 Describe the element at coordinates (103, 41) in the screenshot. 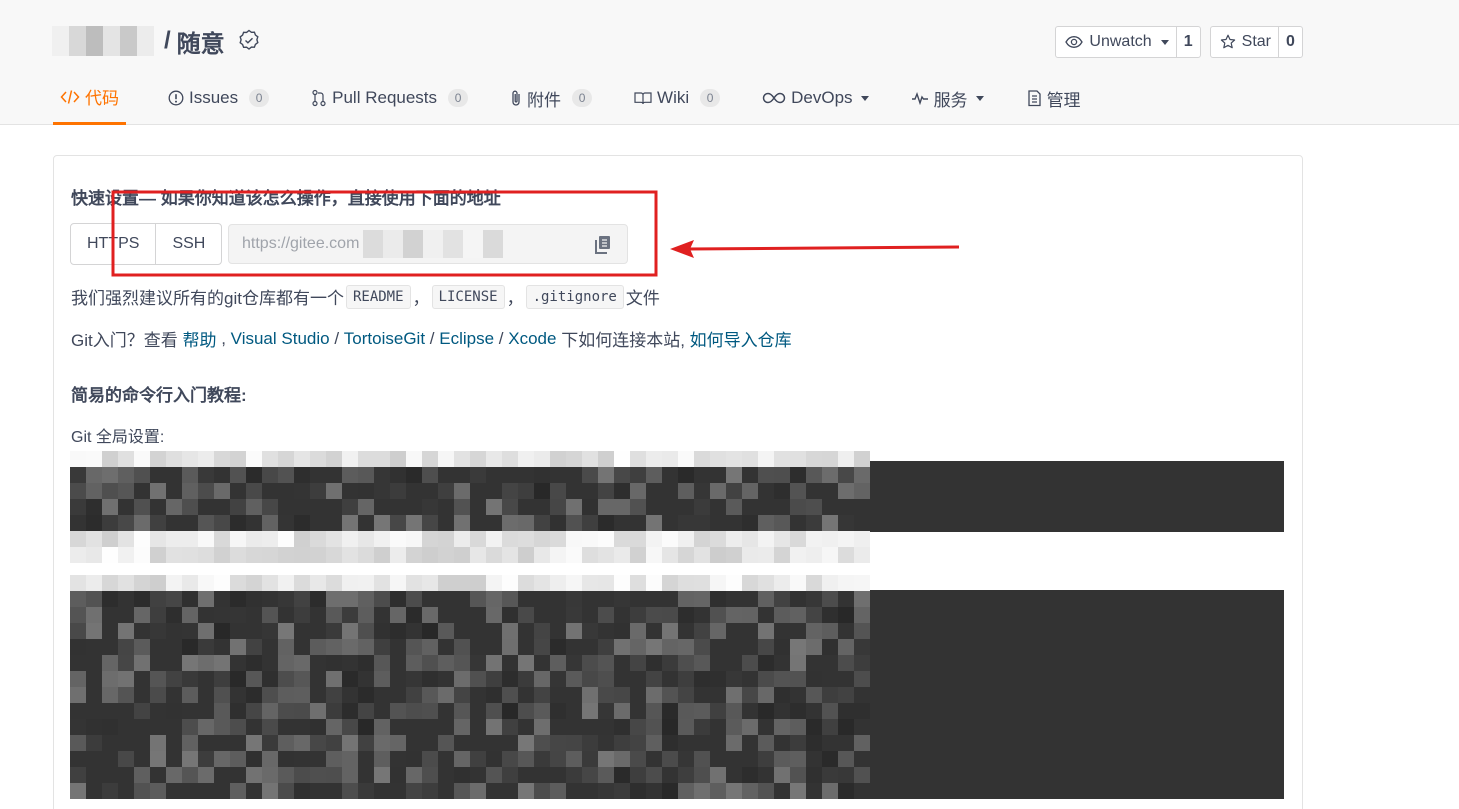

I see `owner-name-redacted` at that location.